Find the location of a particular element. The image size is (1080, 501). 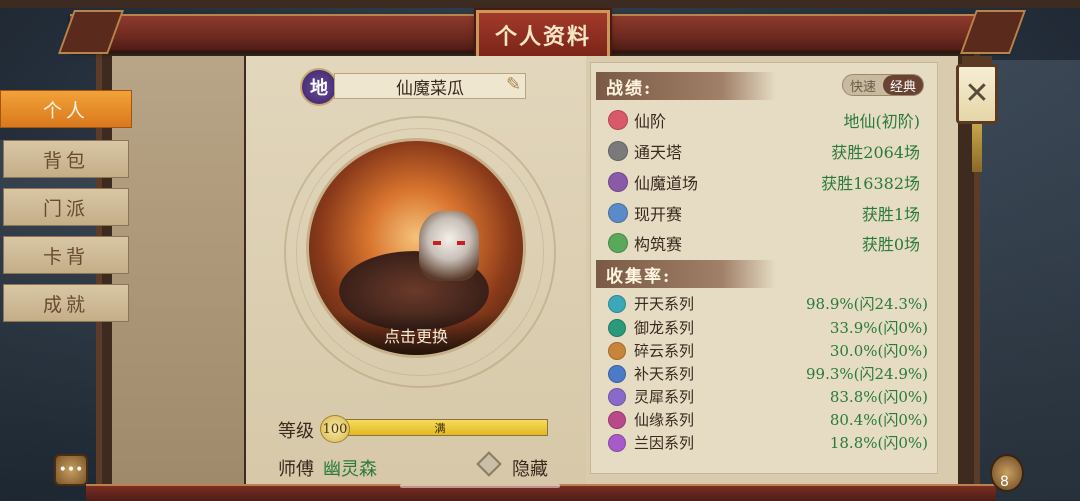

sidebar-item-sect: 门派 is located at coordinates (66, 207).